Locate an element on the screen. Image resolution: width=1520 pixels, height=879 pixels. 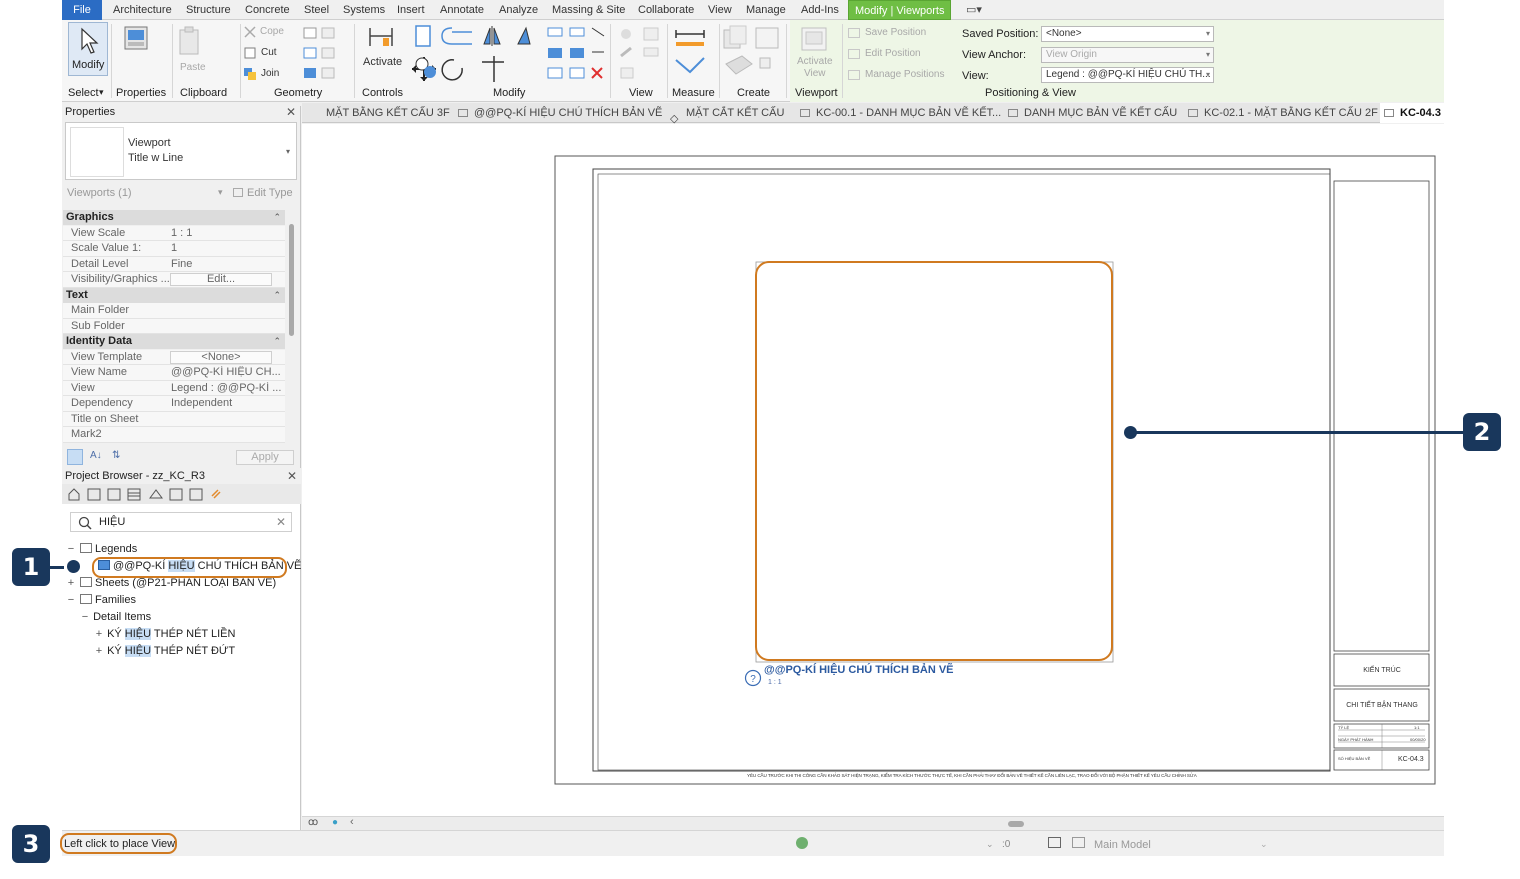
binoculars-icon: ꝏ is located at coordinates (313, 822).